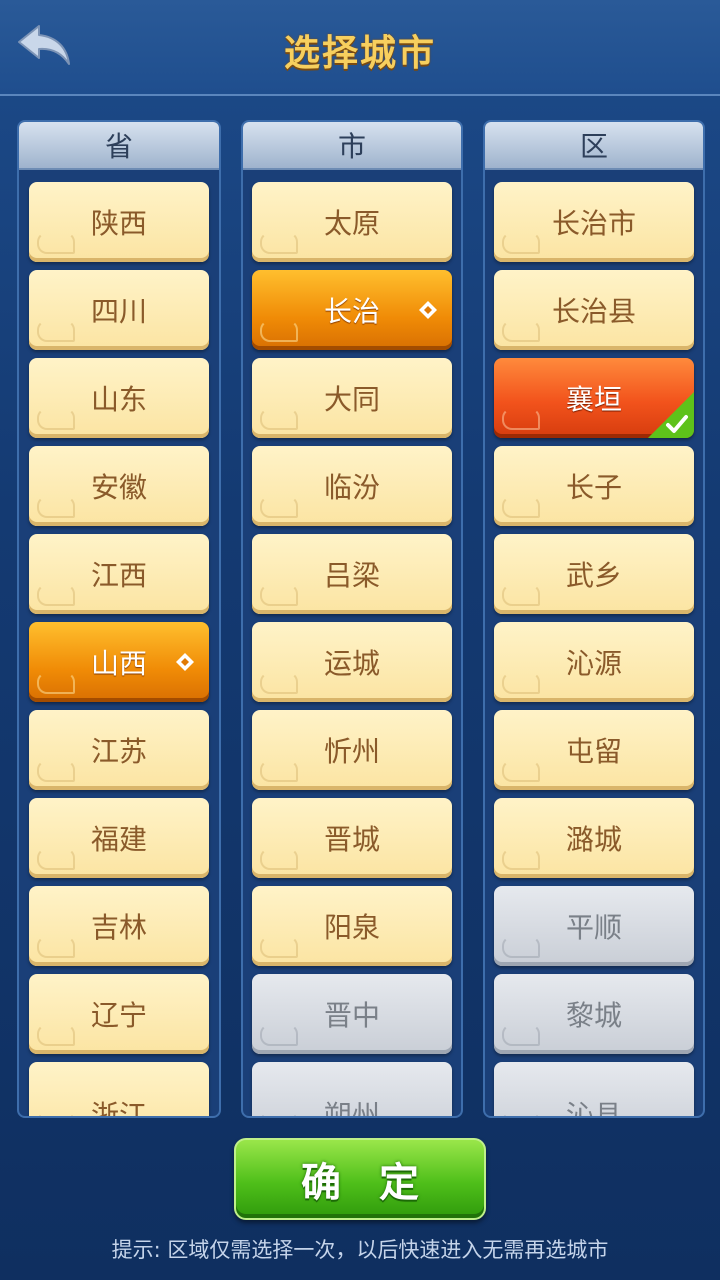 Image resolution: width=720 pixels, height=1280 pixels. Describe the element at coordinates (594, 1014) in the screenshot. I see `district-item-disabled: 黎城` at that location.